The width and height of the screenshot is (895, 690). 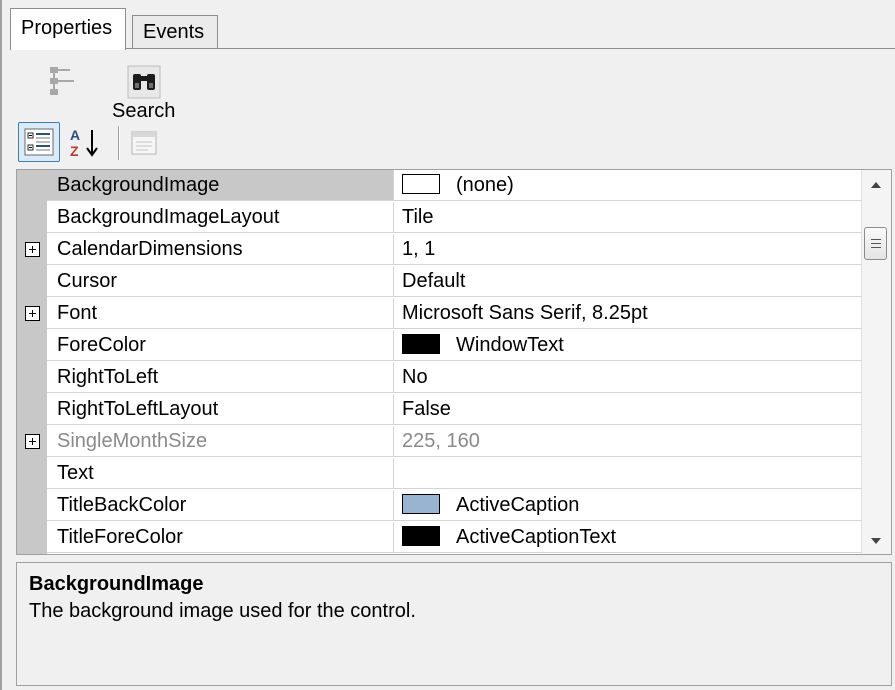 I want to click on alphabetical-button: A Z, so click(x=86, y=142).